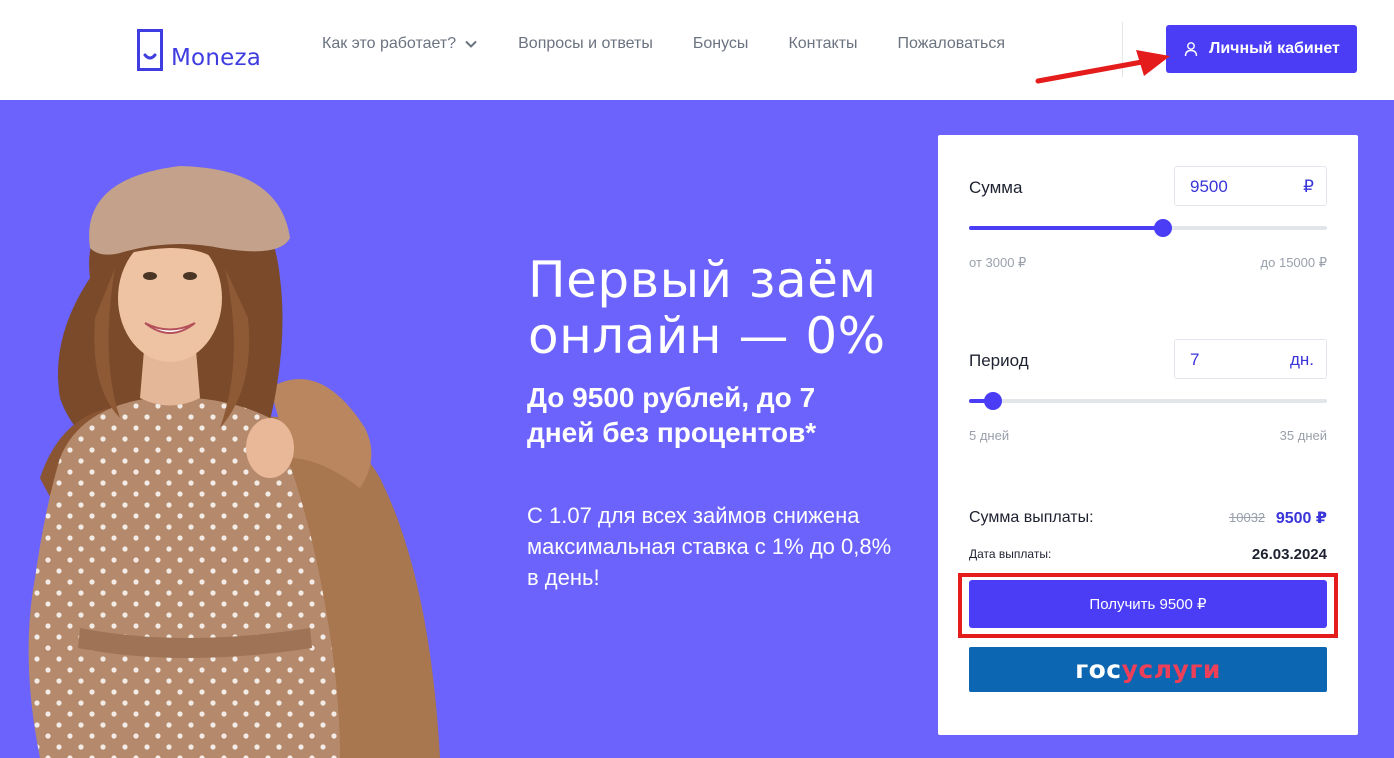 Image resolution: width=1394 pixels, height=758 pixels. What do you see at coordinates (1308, 186) in the screenshot?
I see `ruble-unit: ₽` at bounding box center [1308, 186].